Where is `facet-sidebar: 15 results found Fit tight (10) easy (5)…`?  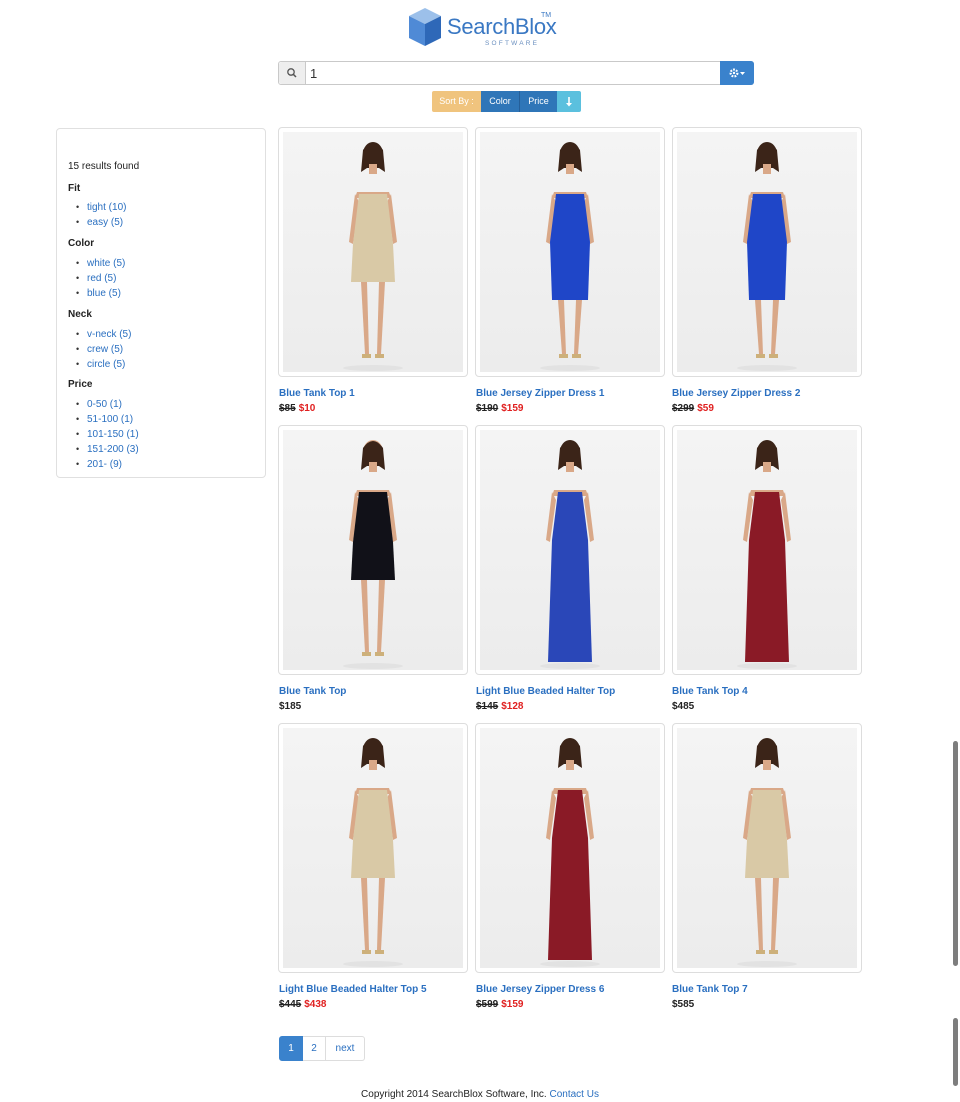 facet-sidebar: 15 results found Fit tight (10) easy (5)… is located at coordinates (161, 303).